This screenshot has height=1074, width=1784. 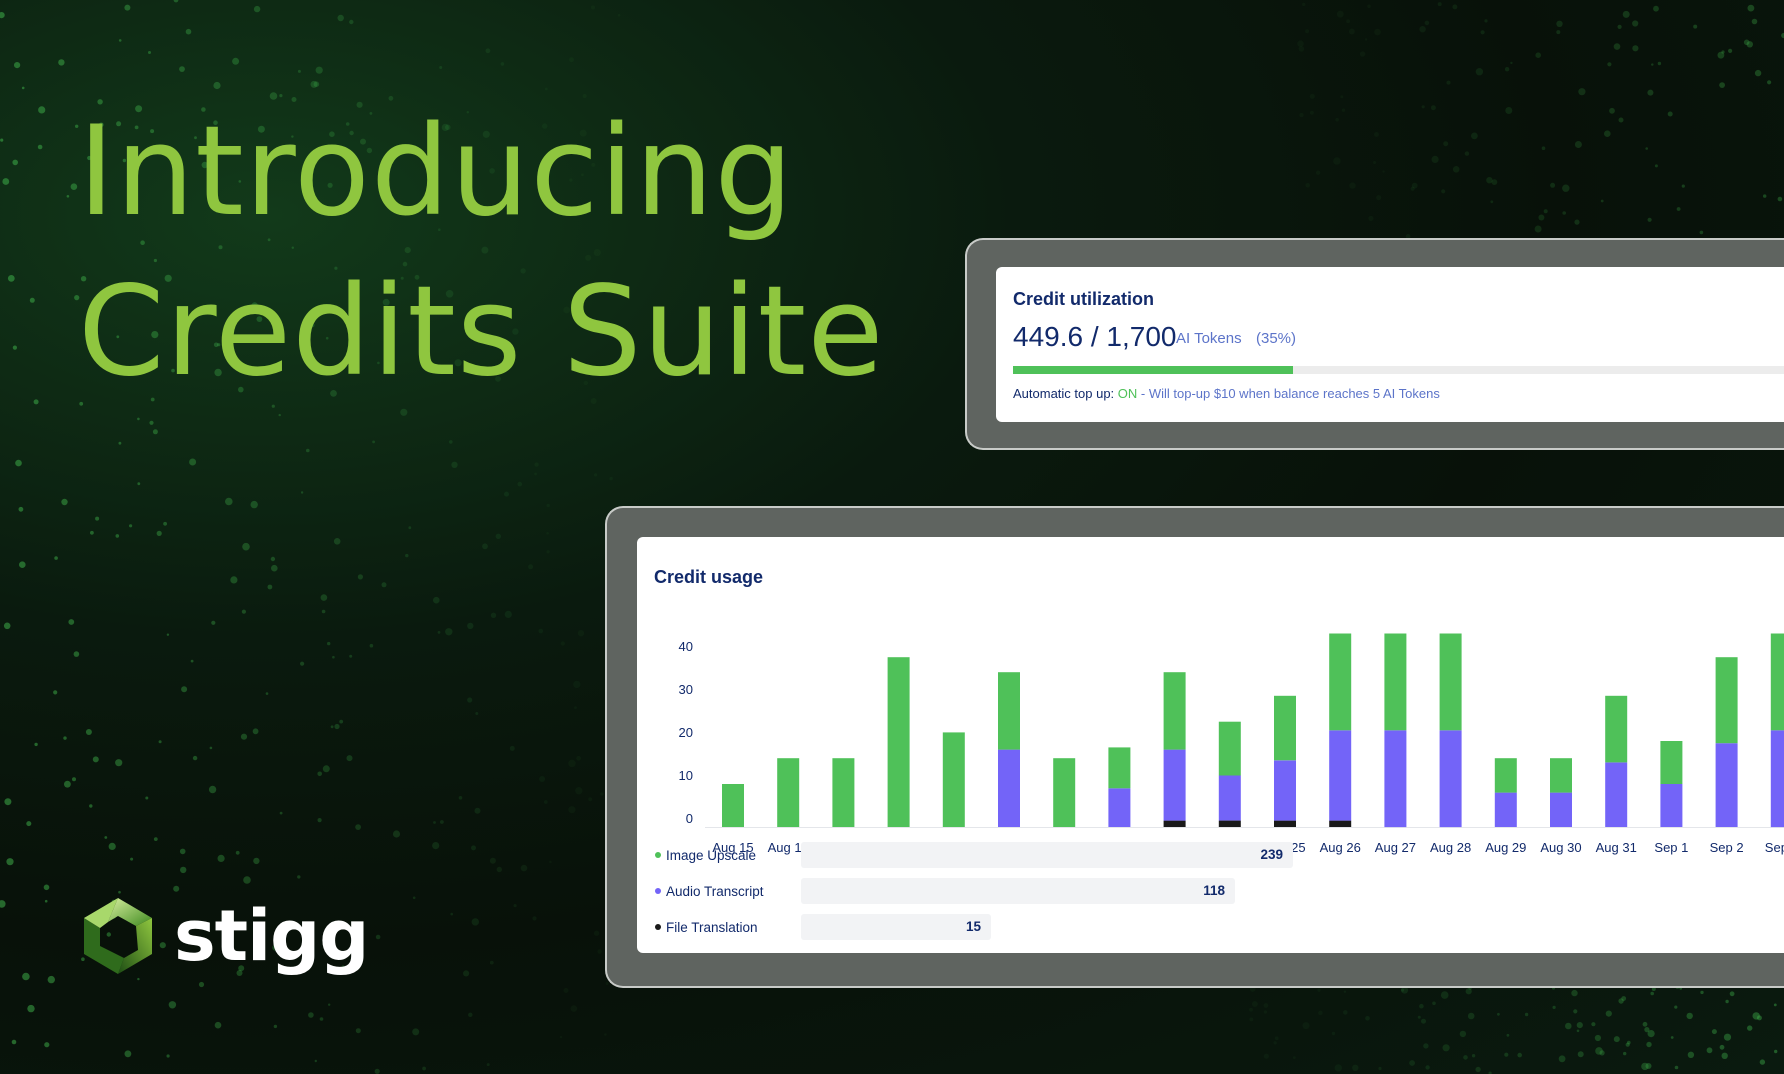 What do you see at coordinates (1271, 854) in the screenshot?
I see `legend-total: 239` at bounding box center [1271, 854].